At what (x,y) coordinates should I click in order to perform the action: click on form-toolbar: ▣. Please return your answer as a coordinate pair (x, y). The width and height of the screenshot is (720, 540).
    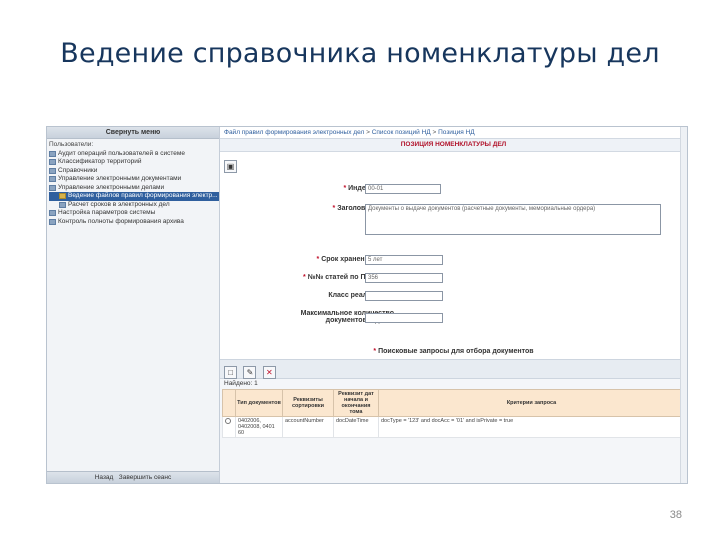
    Looking at the image, I should click on (453, 162).